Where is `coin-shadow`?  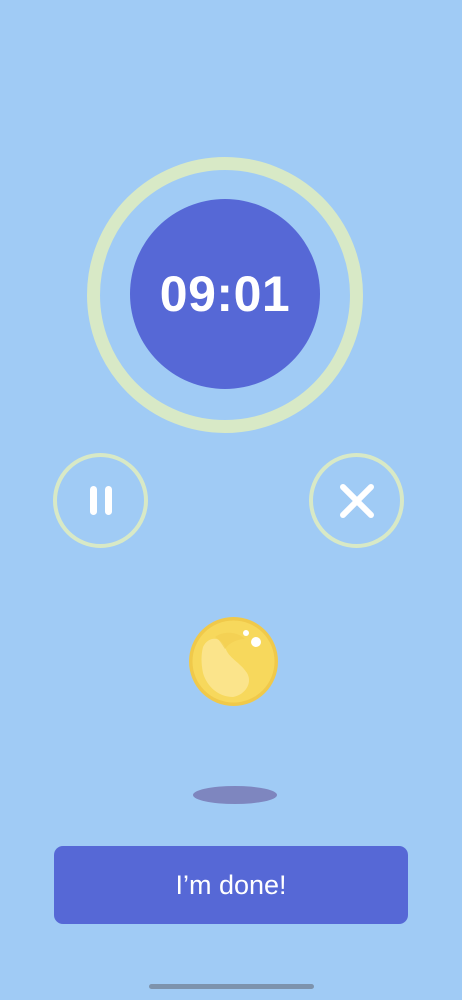
coin-shadow is located at coordinates (235, 795).